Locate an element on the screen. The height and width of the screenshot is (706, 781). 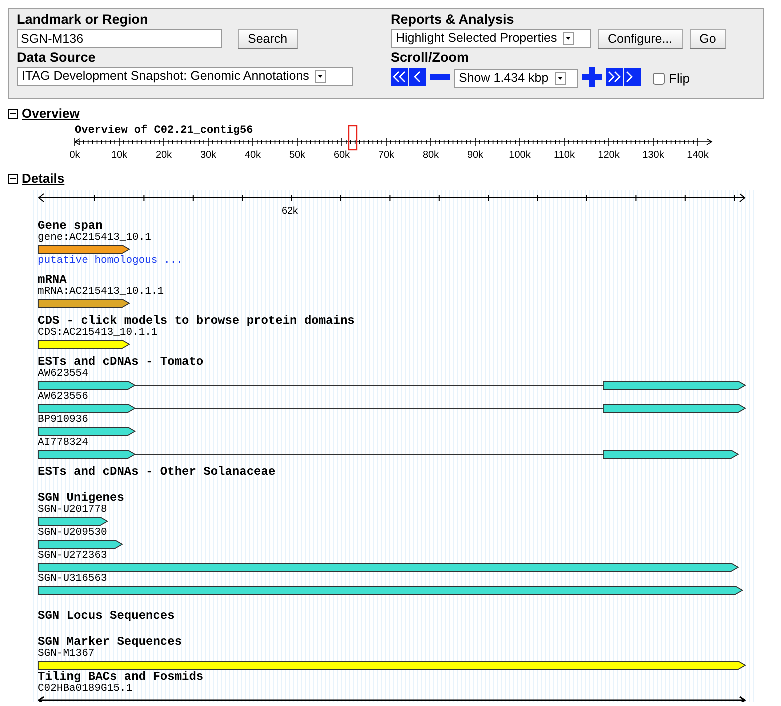
track-title: CDS - click models to browse protein domains is located at coordinates (197, 321).